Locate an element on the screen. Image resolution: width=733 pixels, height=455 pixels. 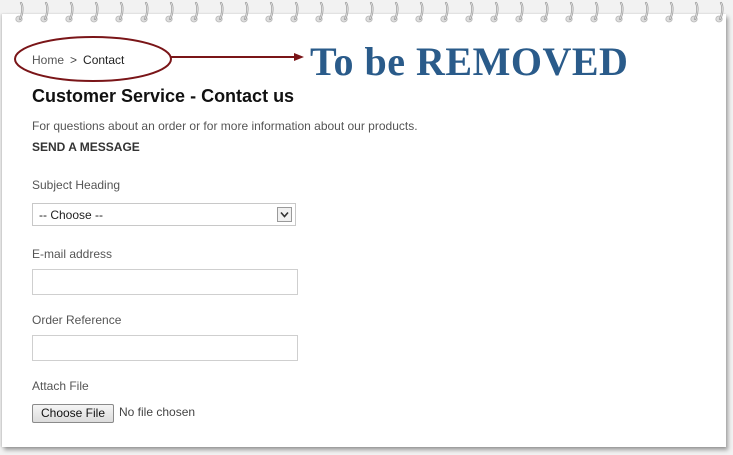
choose-file-button: Choose File is located at coordinates (73, 413).